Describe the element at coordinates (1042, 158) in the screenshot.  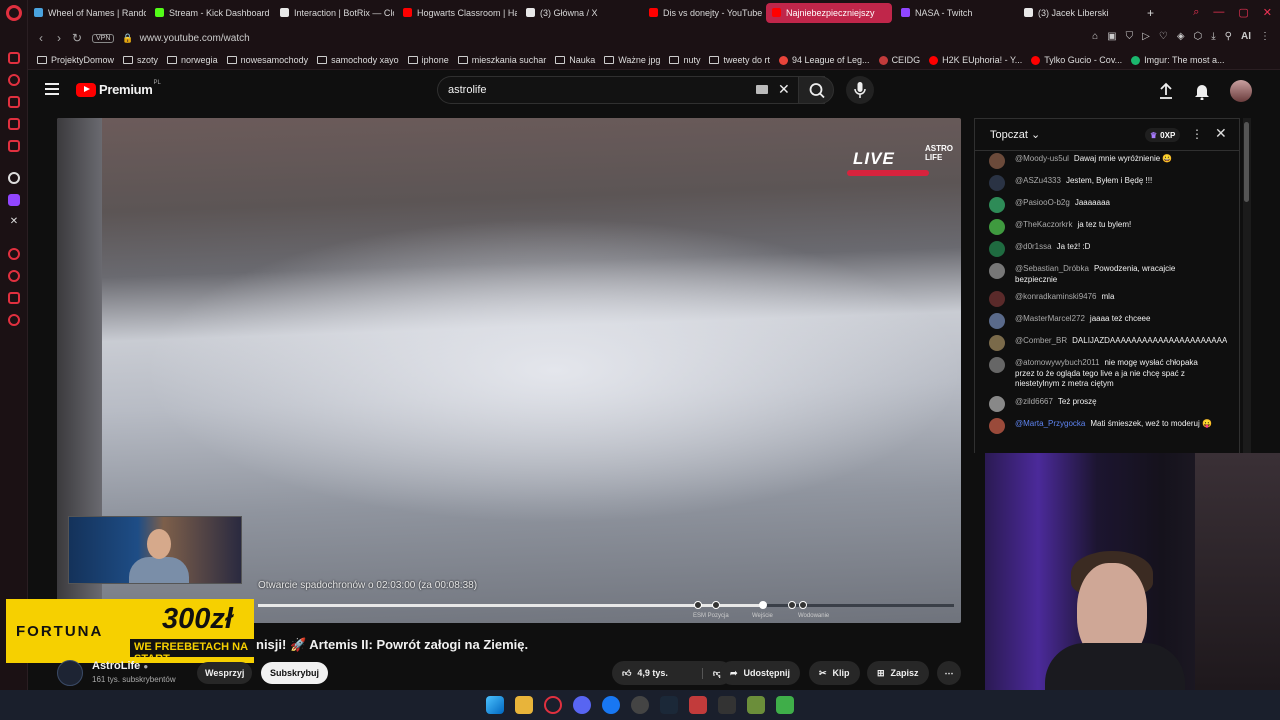
I see `chat-author: @Moody-us5ul` at that location.